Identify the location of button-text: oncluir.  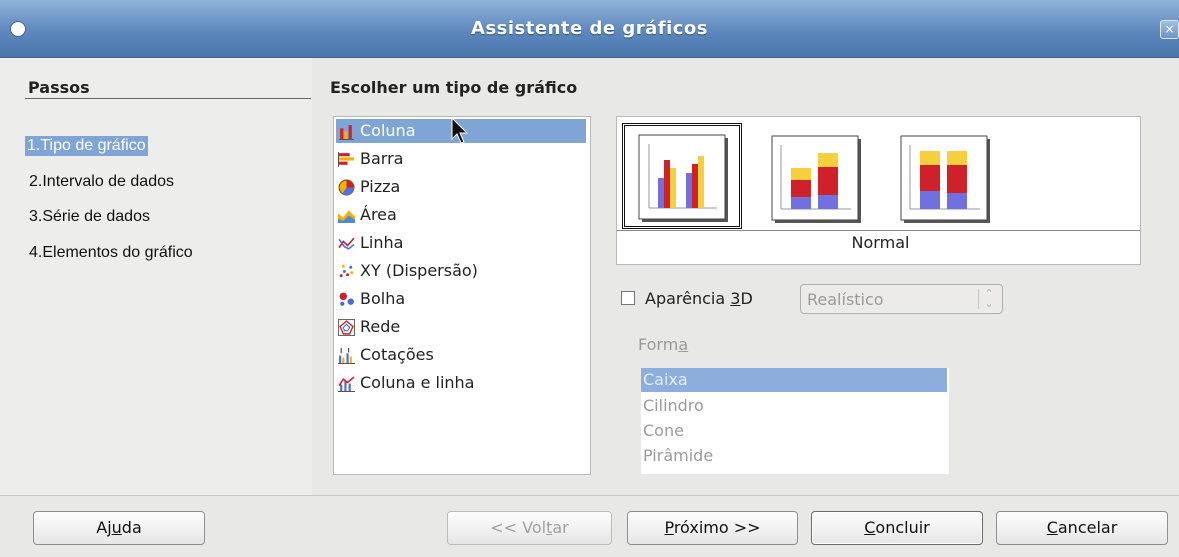
(902, 527).